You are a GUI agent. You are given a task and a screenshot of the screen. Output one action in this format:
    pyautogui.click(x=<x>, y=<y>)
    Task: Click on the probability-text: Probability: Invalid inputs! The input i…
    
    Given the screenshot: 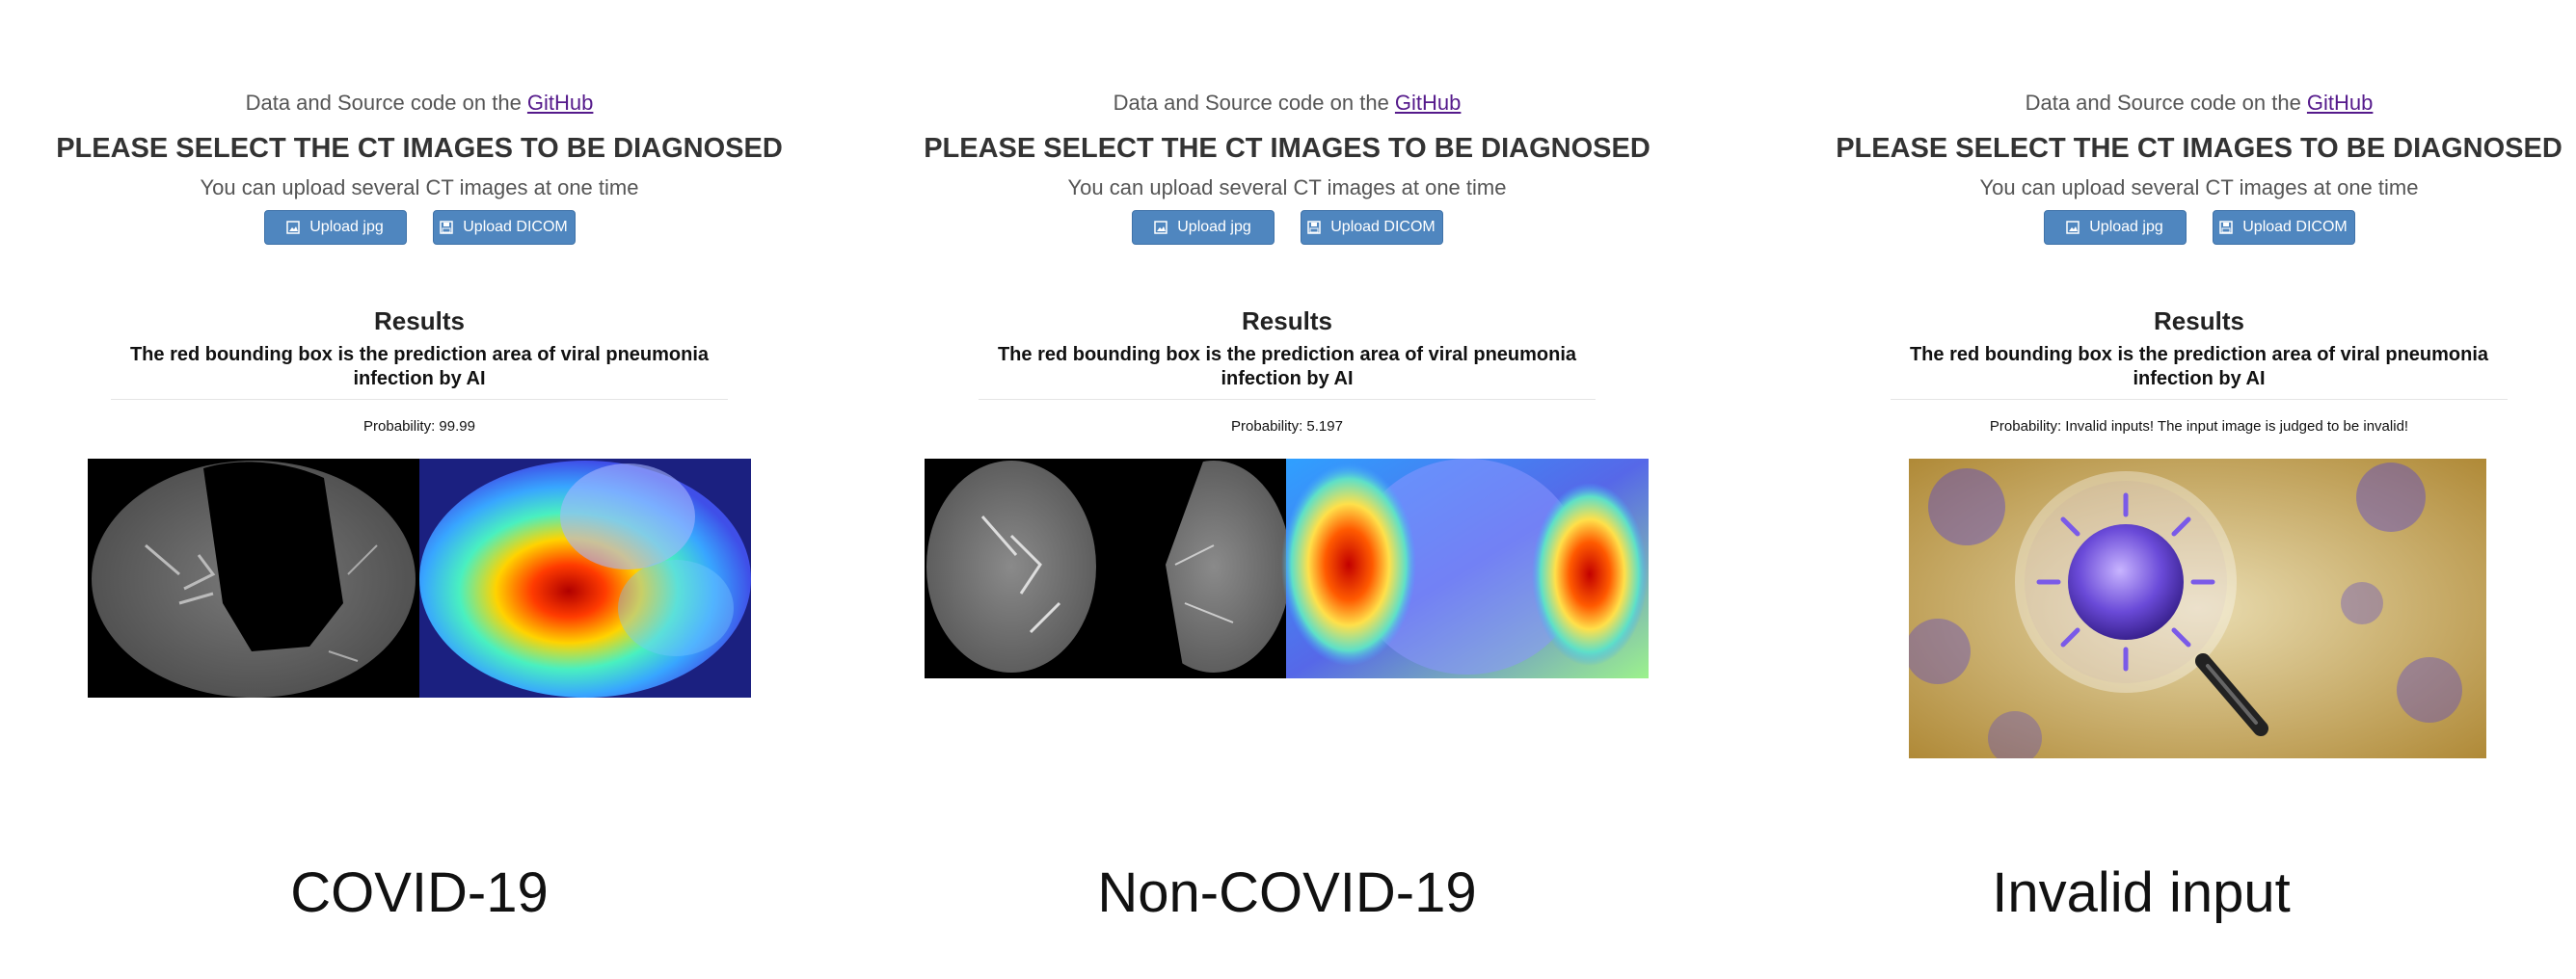 What is the action you would take?
    pyautogui.click(x=2199, y=426)
    